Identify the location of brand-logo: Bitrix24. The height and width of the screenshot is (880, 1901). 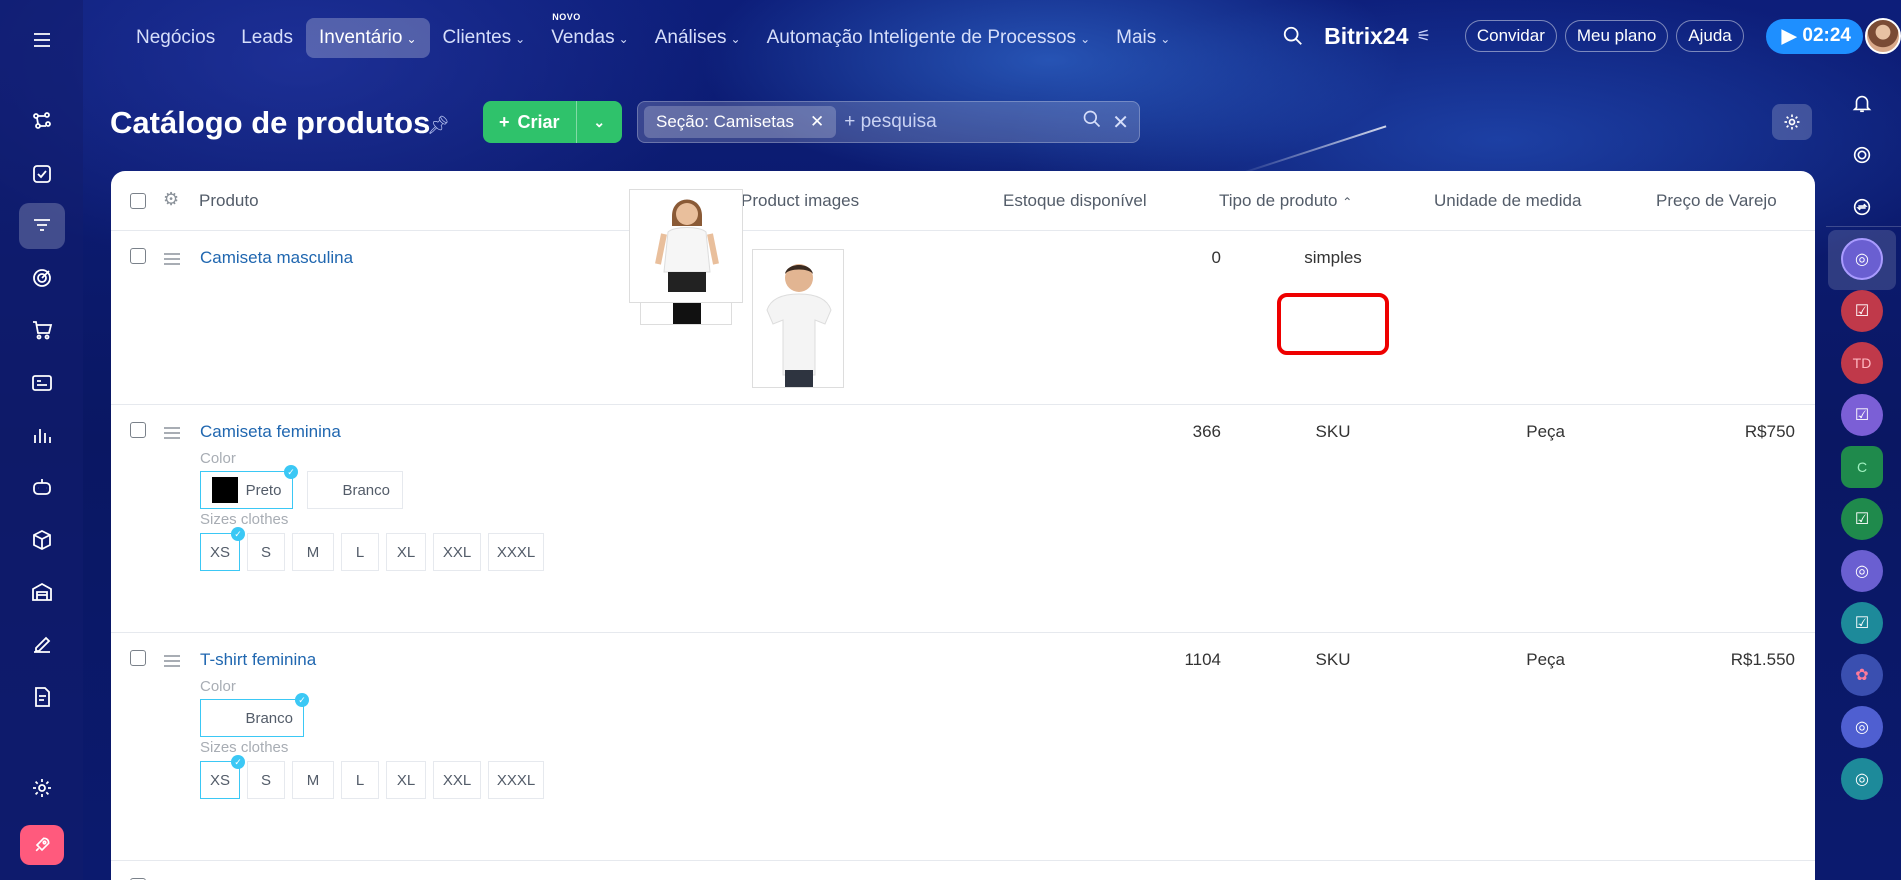
(1366, 36).